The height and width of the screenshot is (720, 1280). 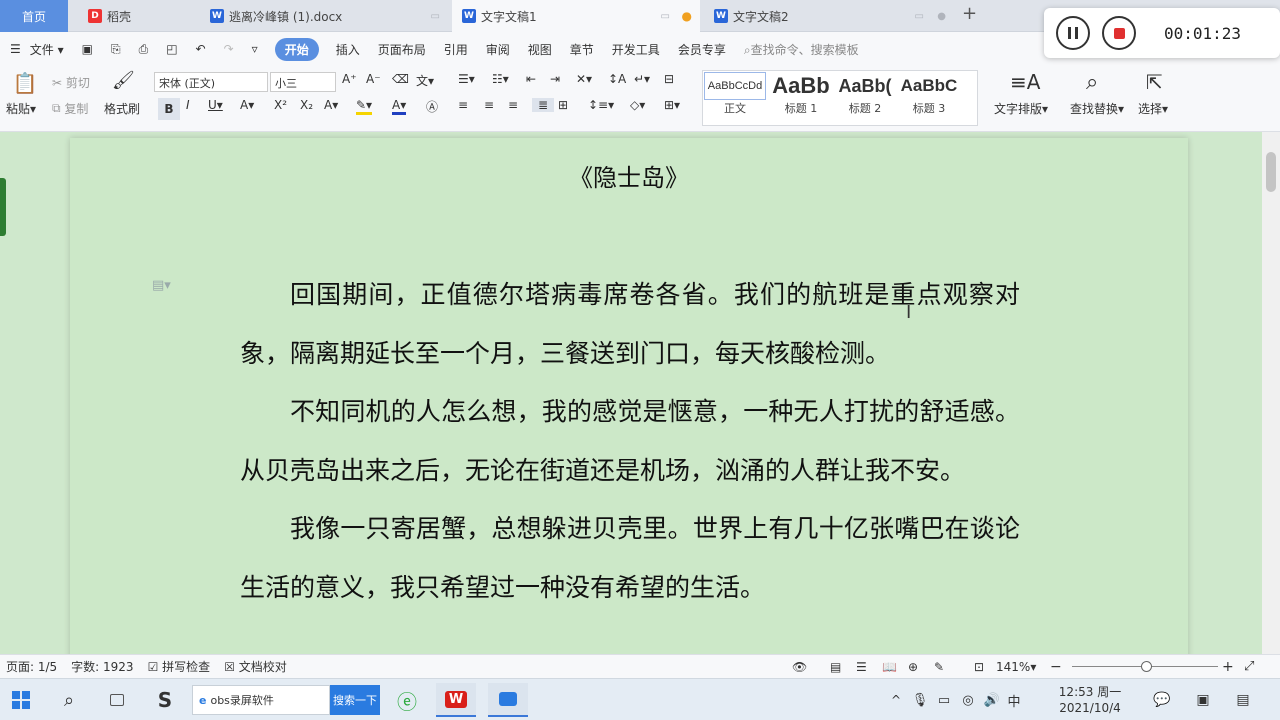 What do you see at coordinates (637, 105) in the screenshot?
I see `shading-icon: ◇▾` at bounding box center [637, 105].